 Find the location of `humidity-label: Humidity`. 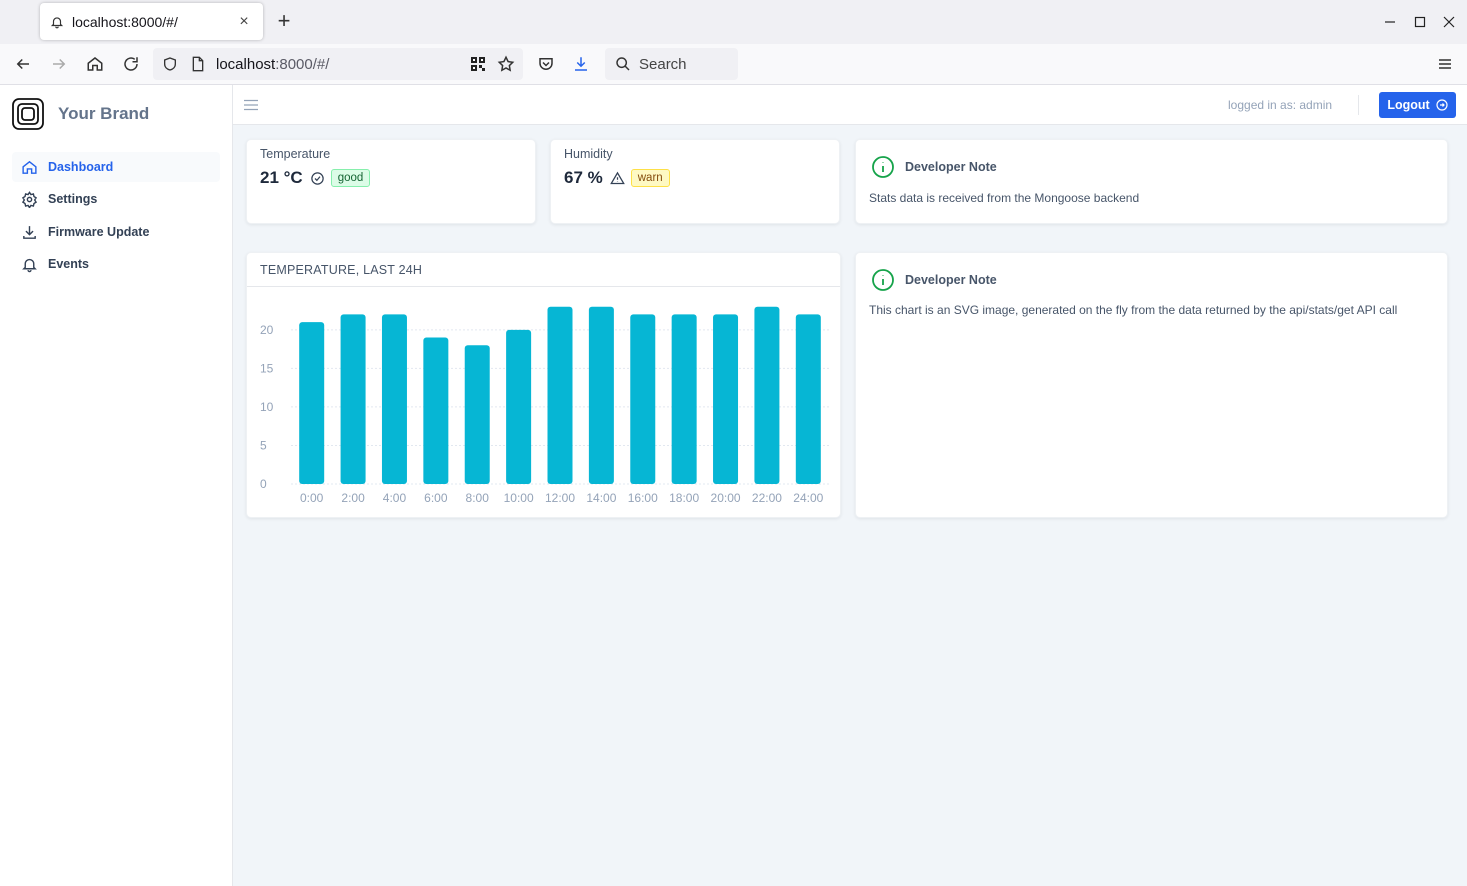

humidity-label: Humidity is located at coordinates (588, 154).